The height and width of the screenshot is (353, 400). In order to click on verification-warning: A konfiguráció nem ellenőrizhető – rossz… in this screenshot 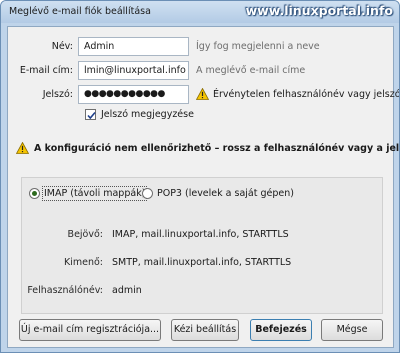, I will do `click(217, 148)`.